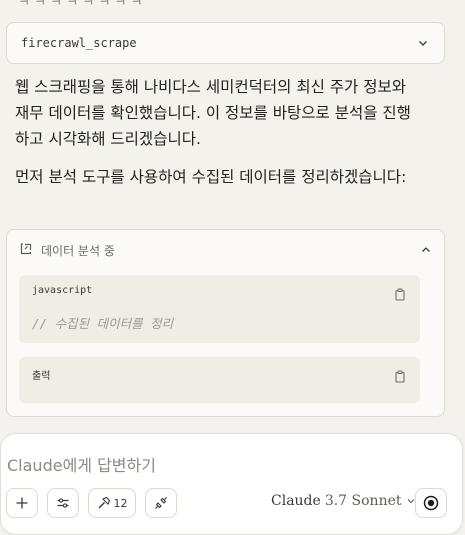 The image size is (465, 535). Describe the element at coordinates (41, 376) in the screenshot. I see `output-label: 출력` at that location.